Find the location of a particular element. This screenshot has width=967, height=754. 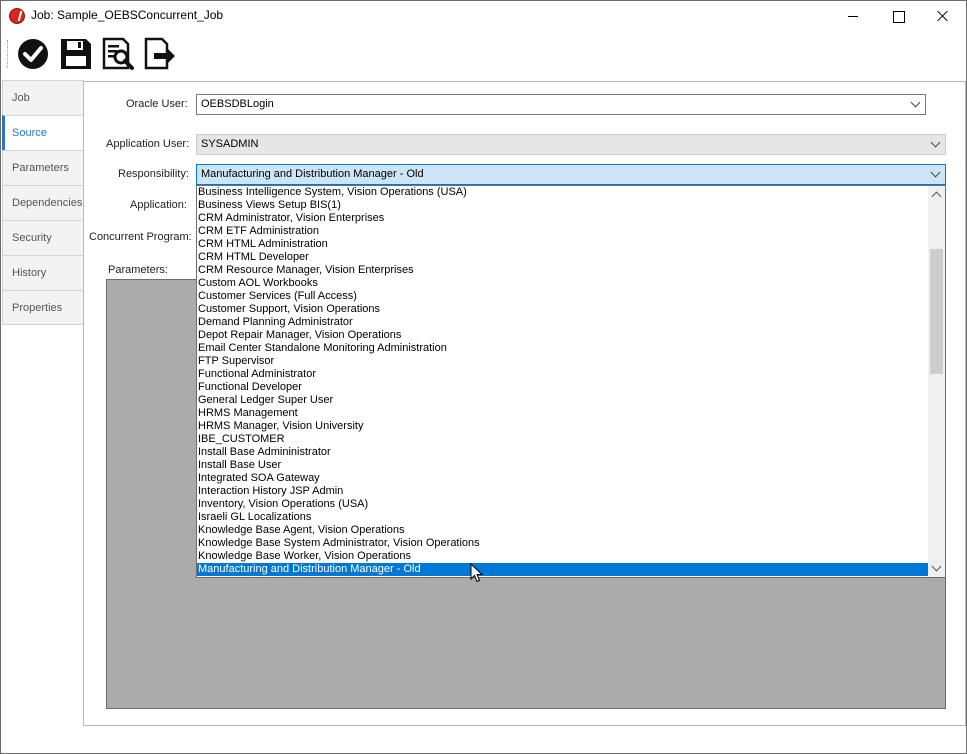

close-icon is located at coordinates (943, 16).